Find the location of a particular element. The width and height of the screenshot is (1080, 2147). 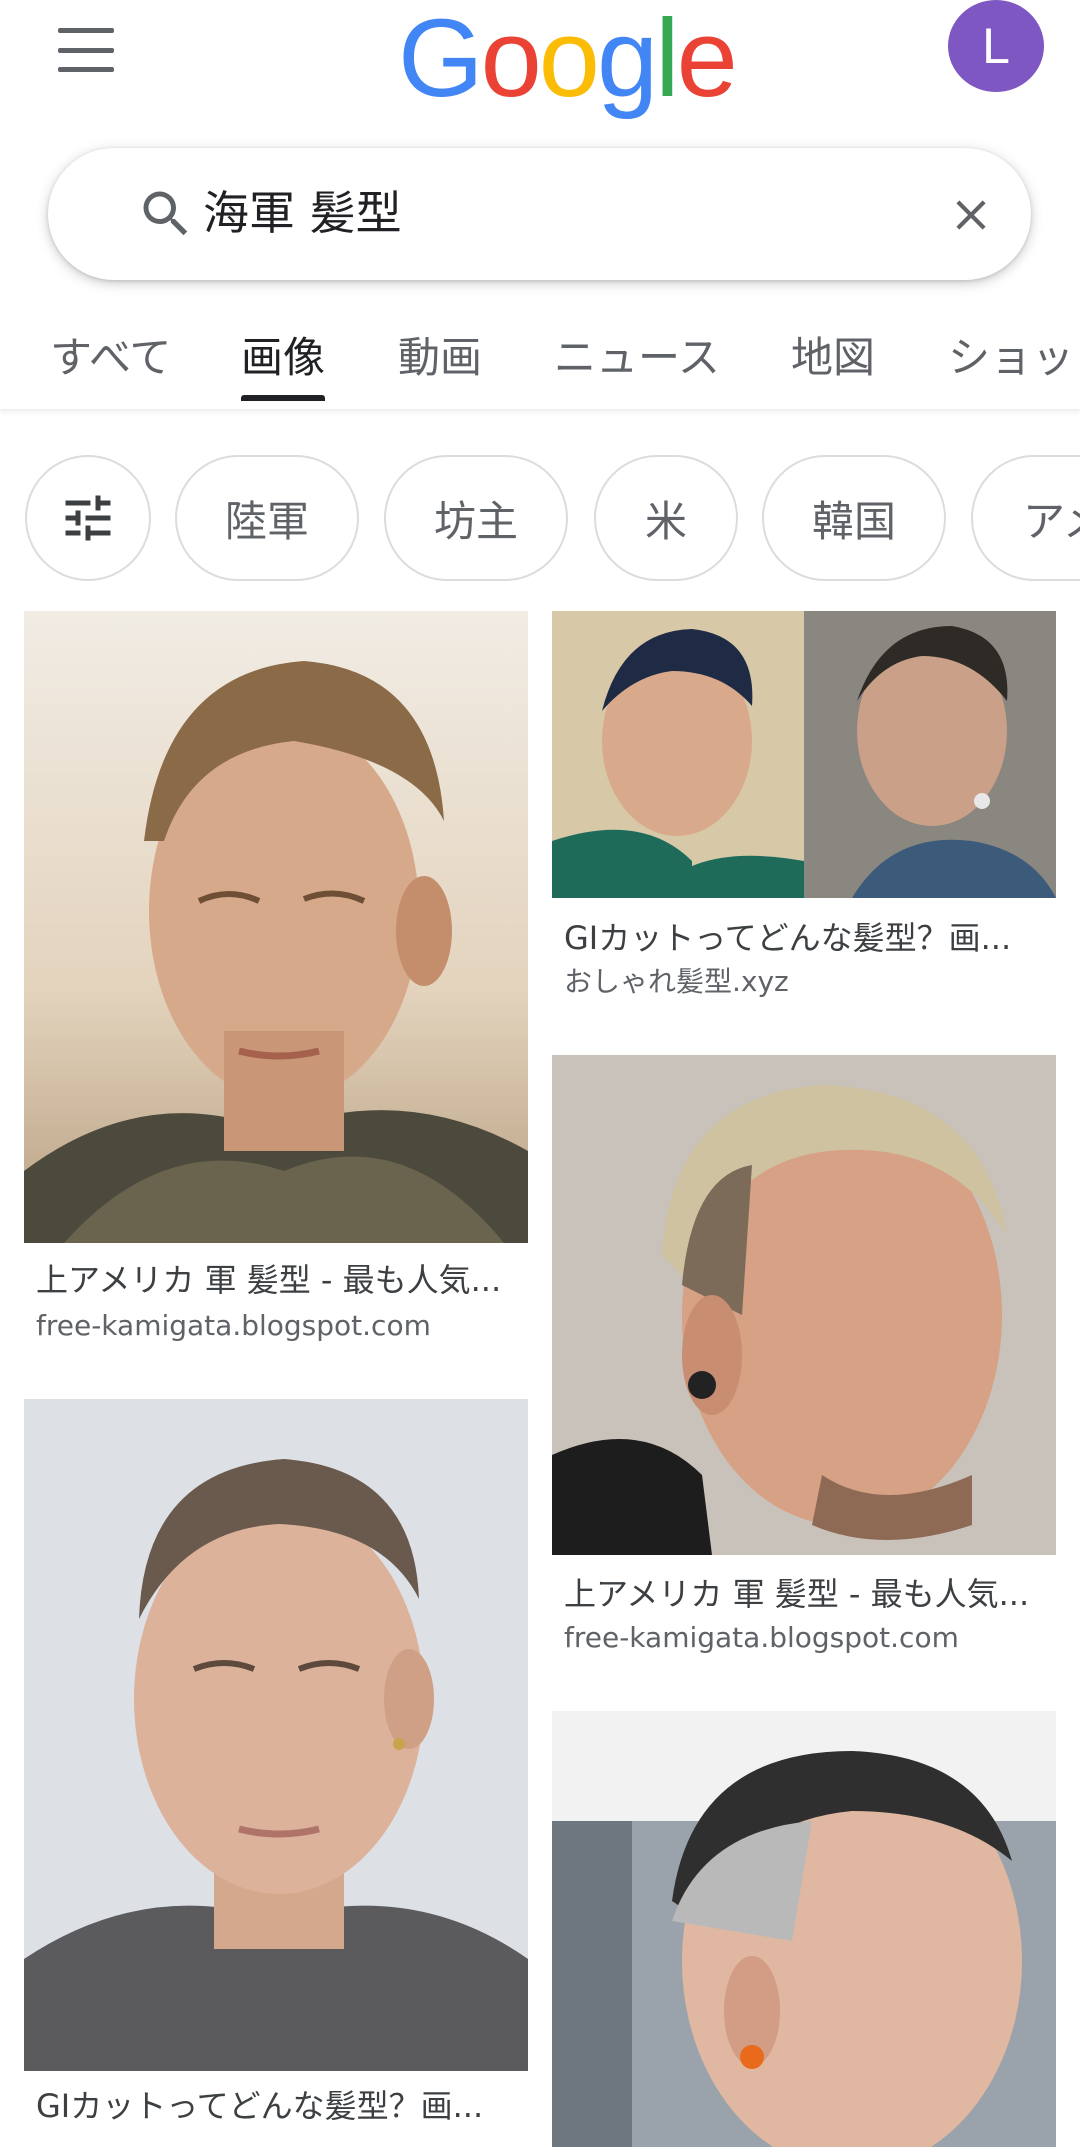

chip-army: 陸軍 is located at coordinates (267, 518).